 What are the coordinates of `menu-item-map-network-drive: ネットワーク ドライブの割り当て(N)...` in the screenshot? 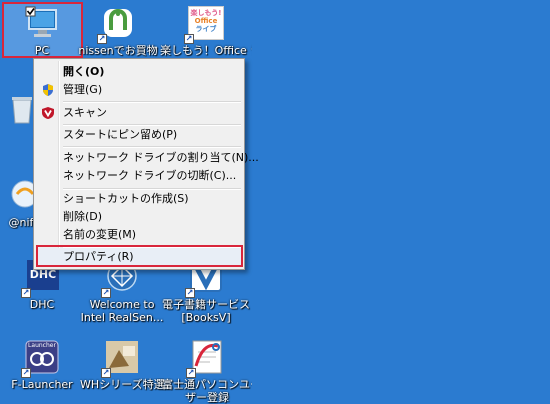 It's located at (147, 158).